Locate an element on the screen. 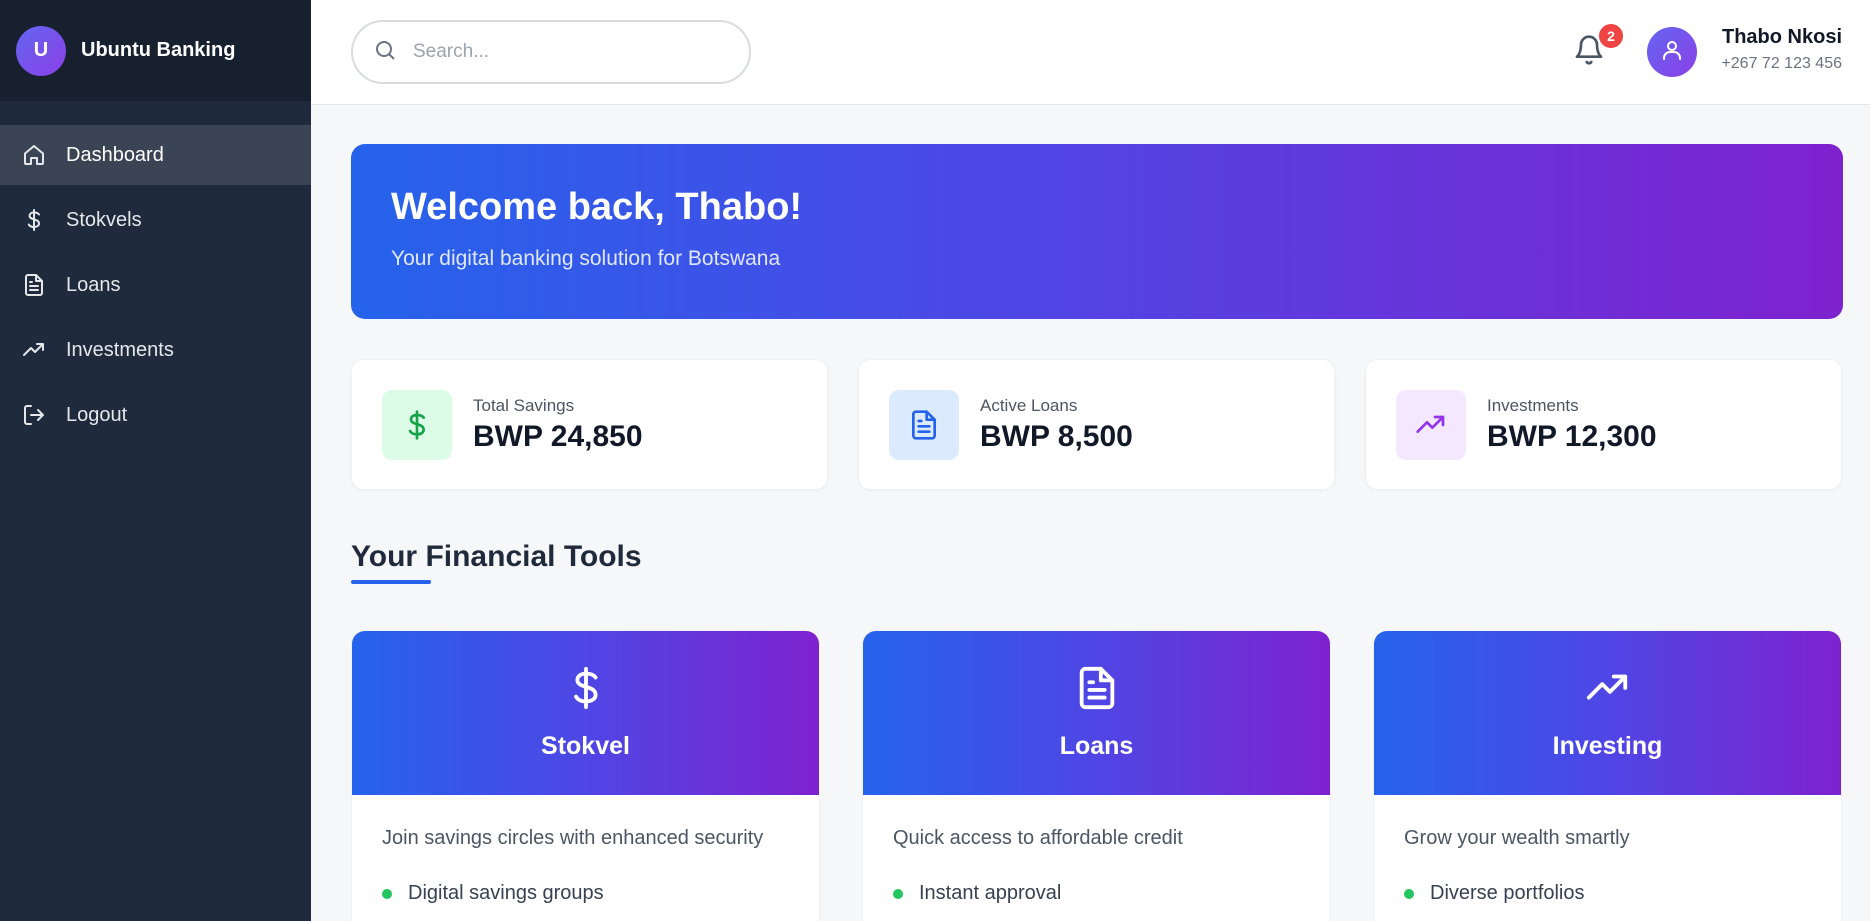 The image size is (1870, 921). sidebar-item-label: Loans is located at coordinates (93, 284).